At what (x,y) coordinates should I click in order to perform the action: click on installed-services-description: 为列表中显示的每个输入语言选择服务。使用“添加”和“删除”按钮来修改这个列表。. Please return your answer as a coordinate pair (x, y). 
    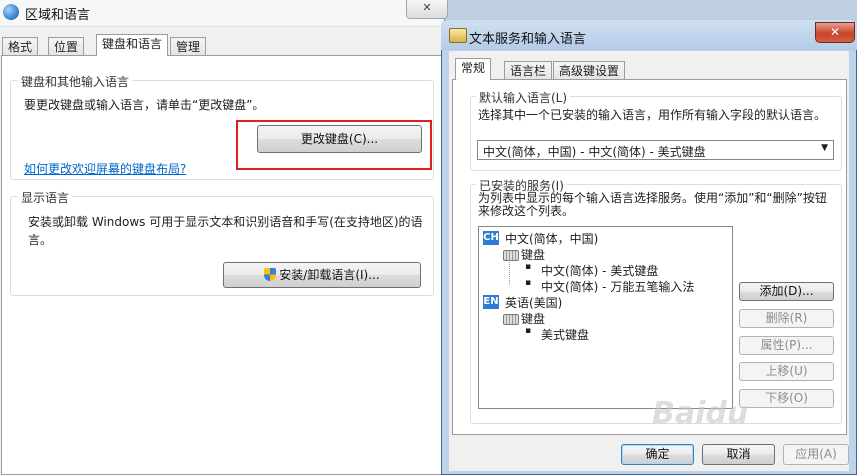
    Looking at the image, I should click on (652, 204).